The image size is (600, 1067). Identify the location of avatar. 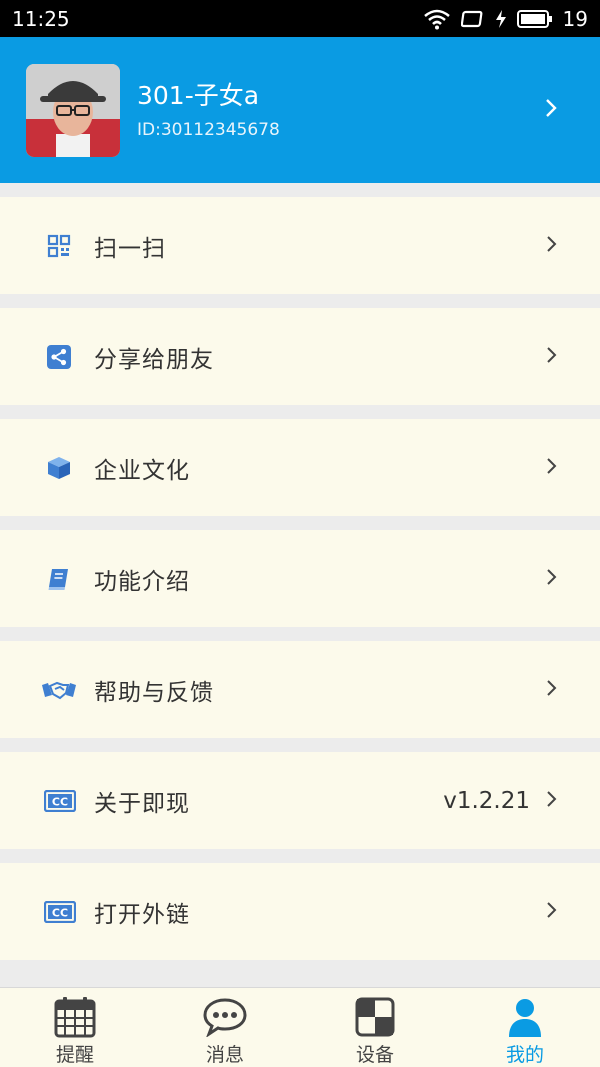
(73, 110).